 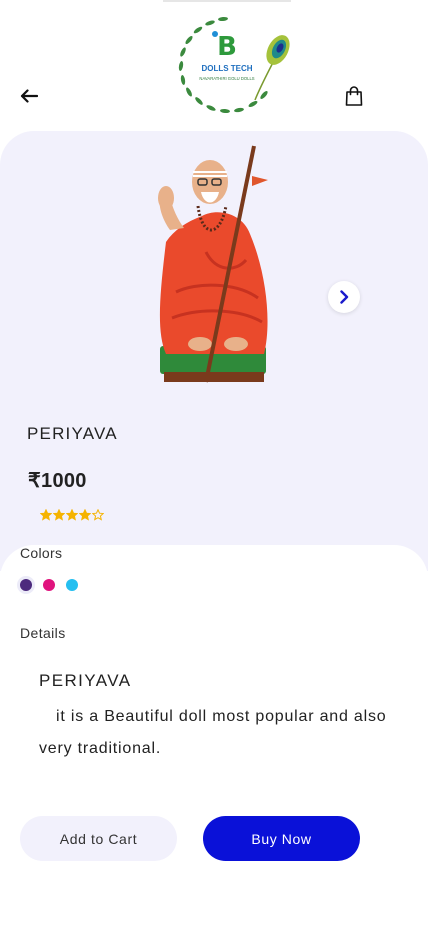 I want to click on svg-text: B, so click(x=227, y=47).